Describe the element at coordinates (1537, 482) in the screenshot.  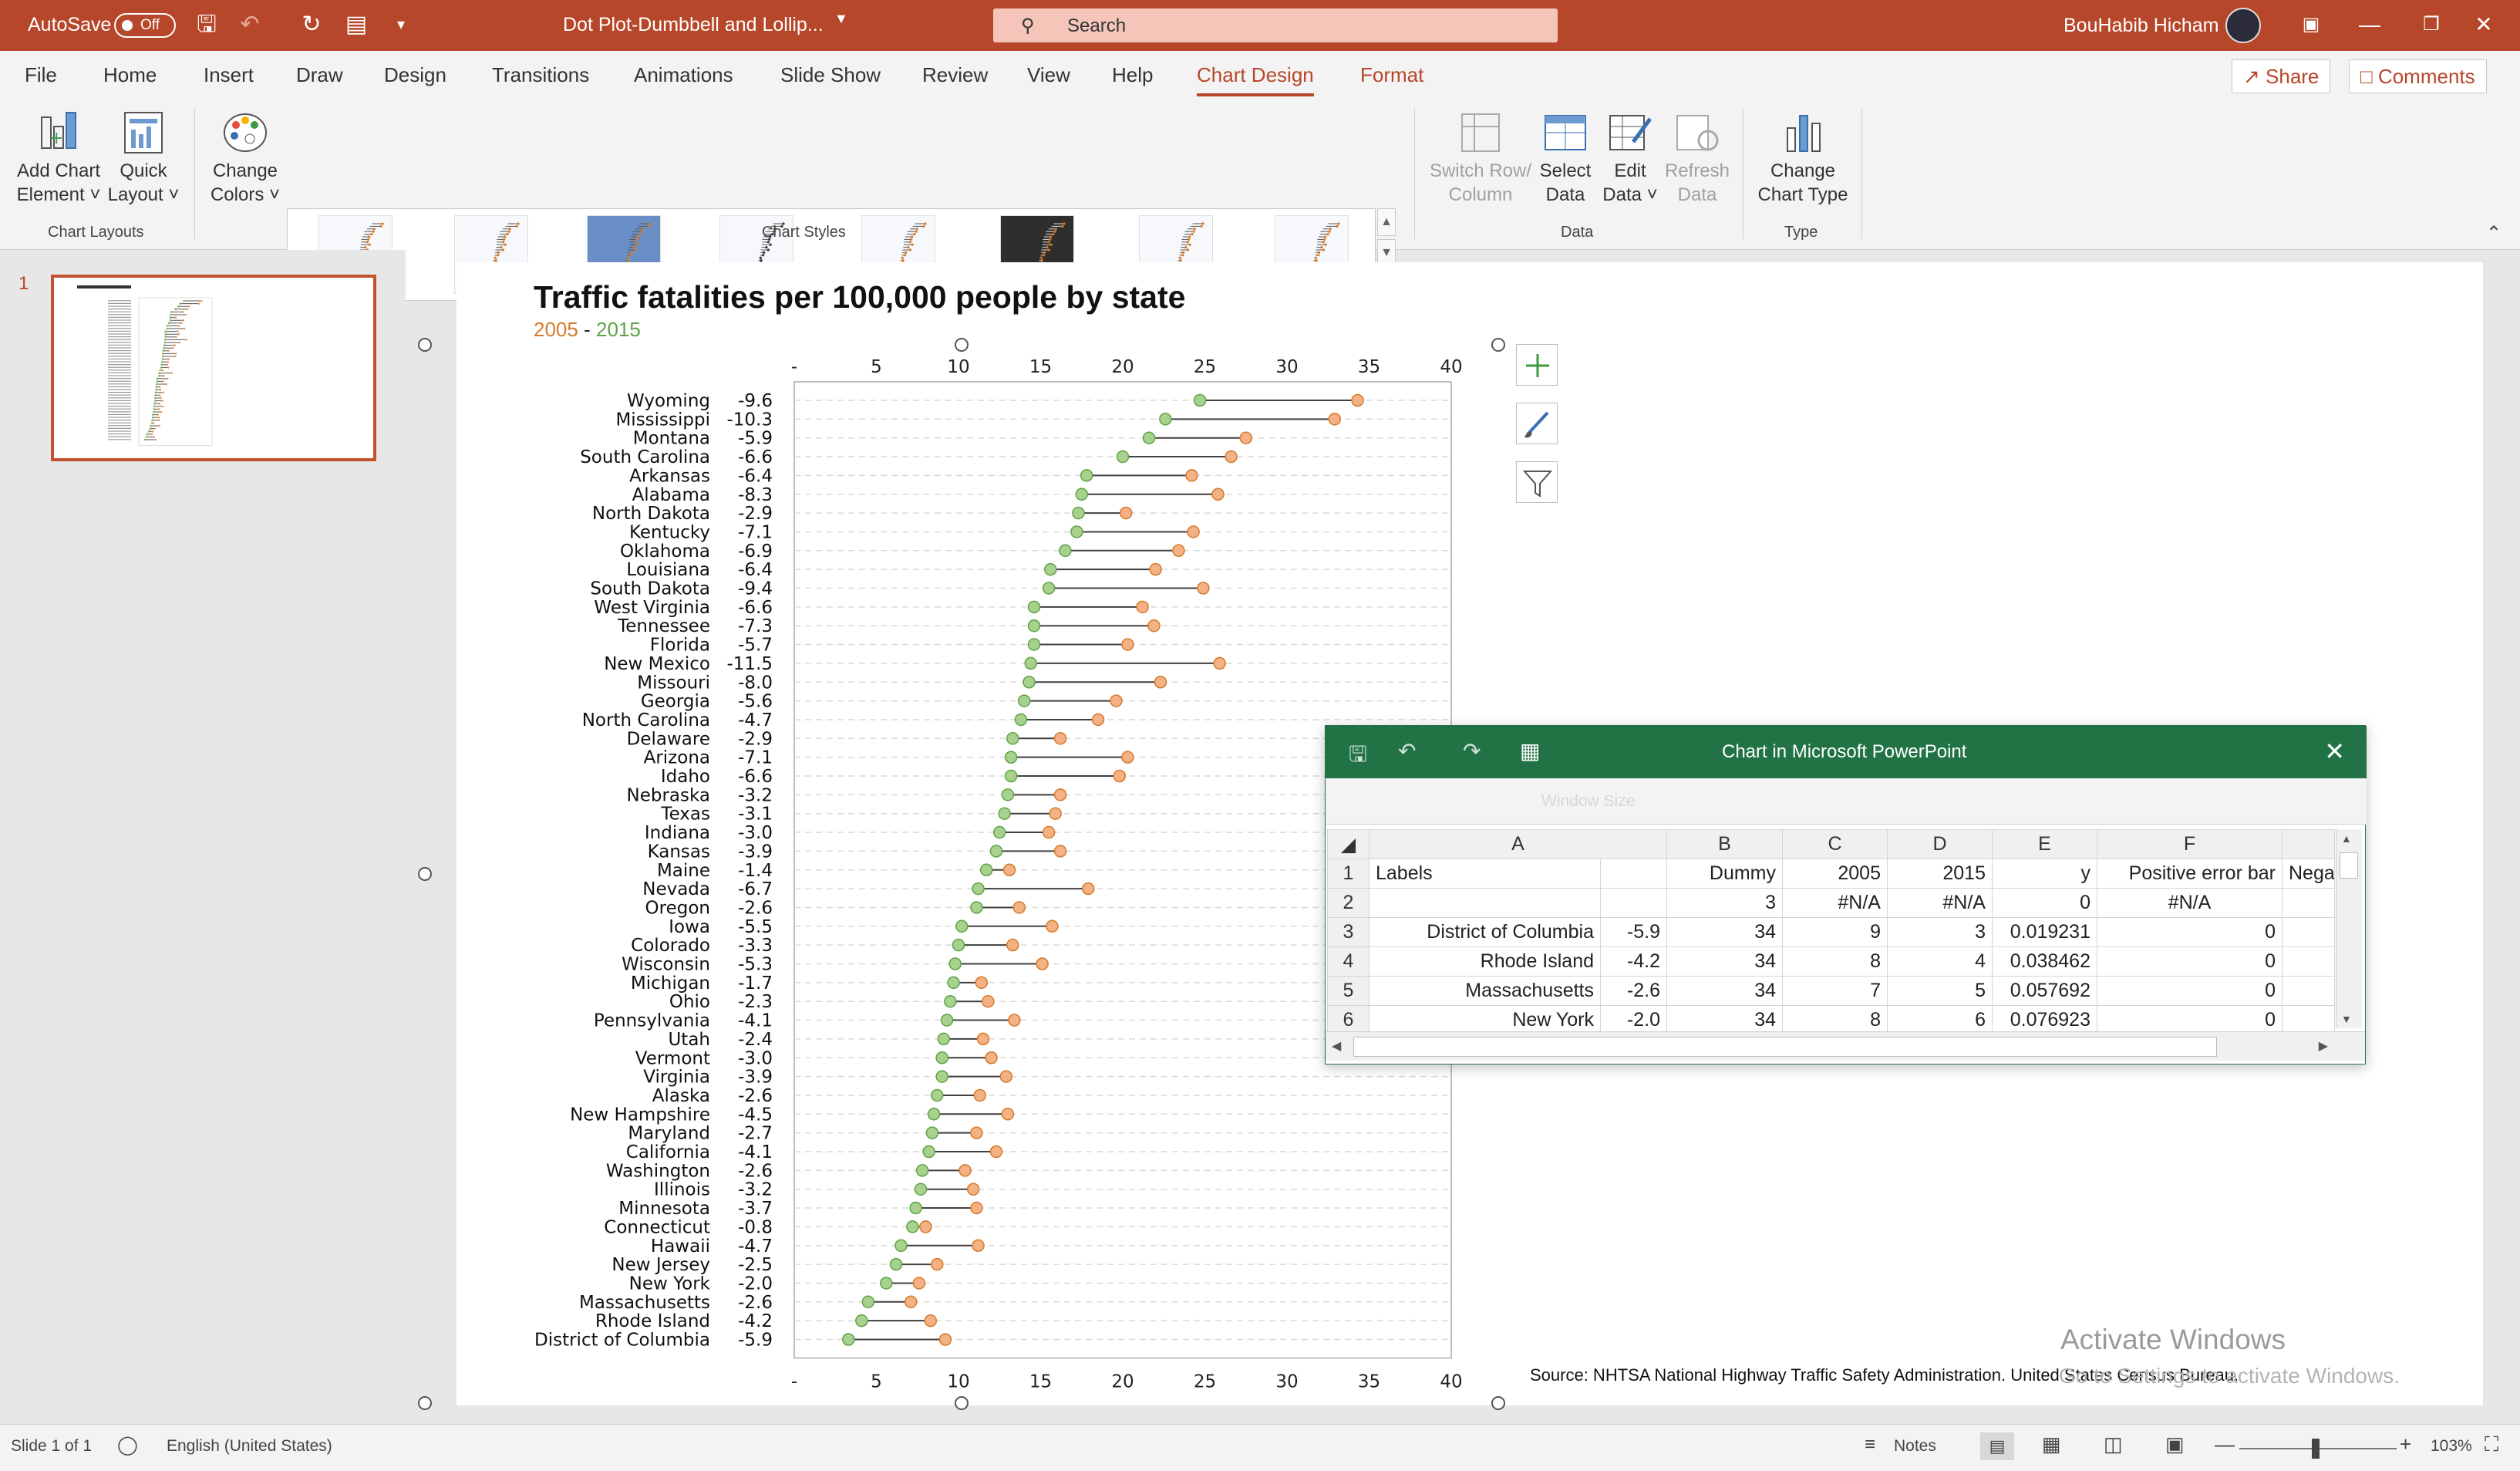
I see `chart-filters-button` at that location.